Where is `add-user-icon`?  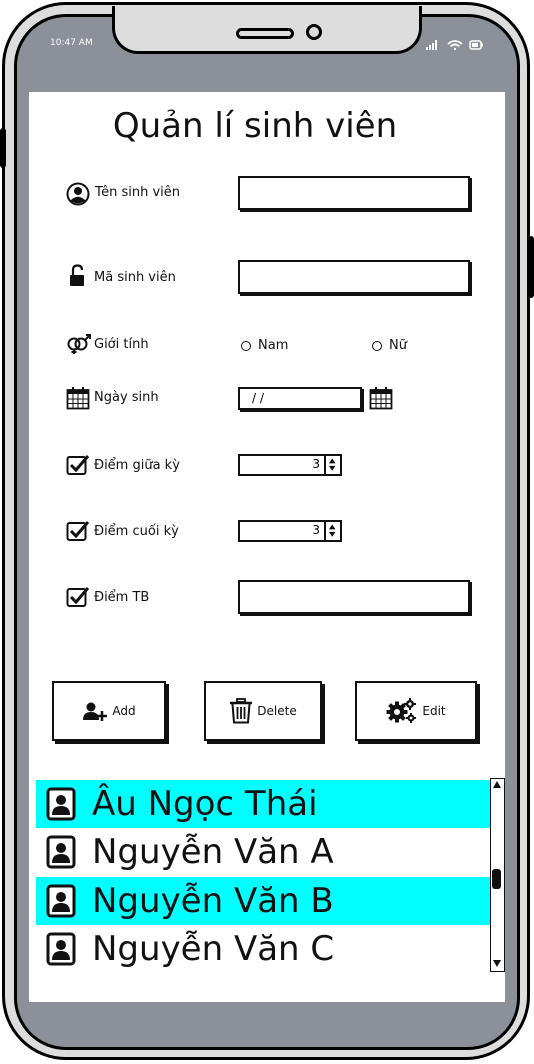 add-user-icon is located at coordinates (95, 711).